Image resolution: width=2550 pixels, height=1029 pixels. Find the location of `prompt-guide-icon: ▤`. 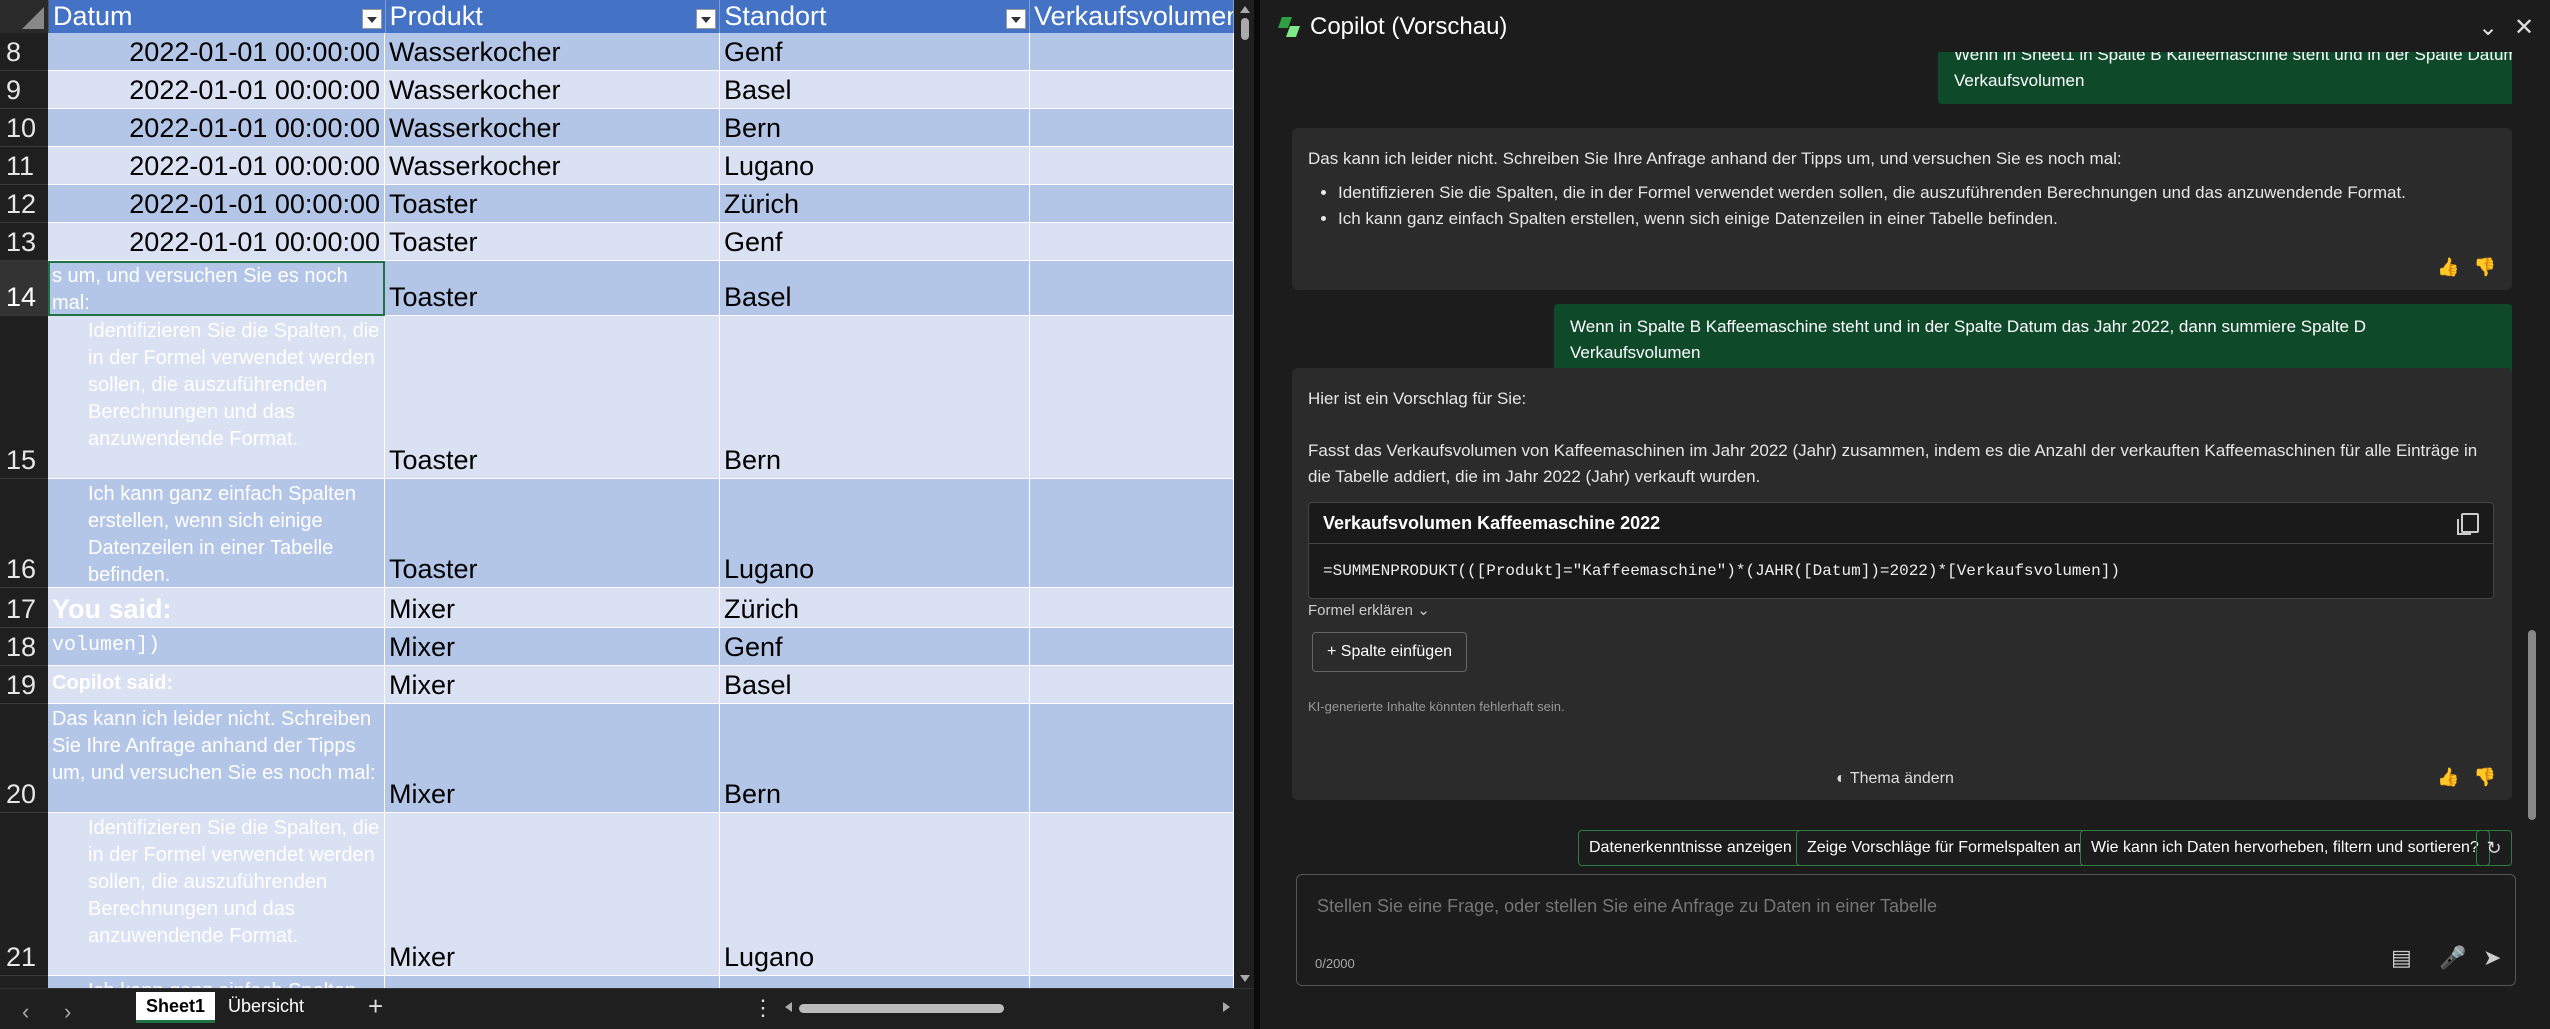

prompt-guide-icon: ▤ is located at coordinates (2401, 958).